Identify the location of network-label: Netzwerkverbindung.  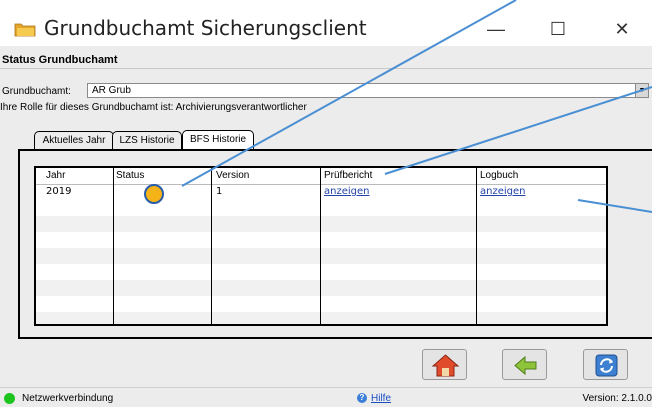
(68, 398).